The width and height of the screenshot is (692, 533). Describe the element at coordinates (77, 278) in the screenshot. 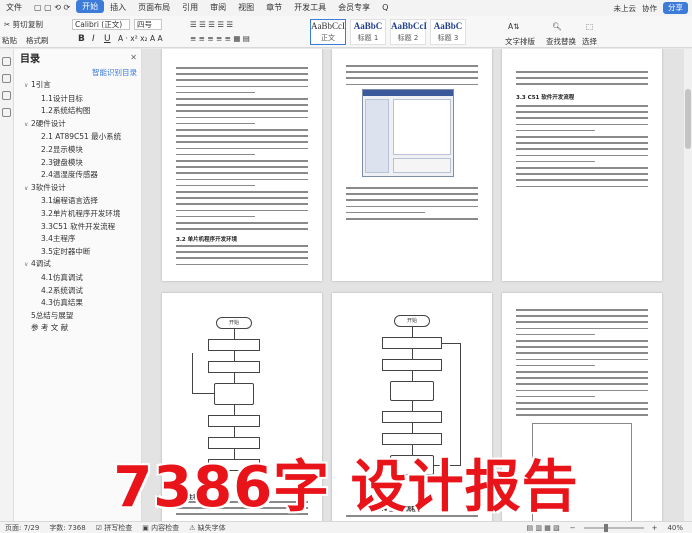

I see `toc-item: 4.1仿真调试` at that location.